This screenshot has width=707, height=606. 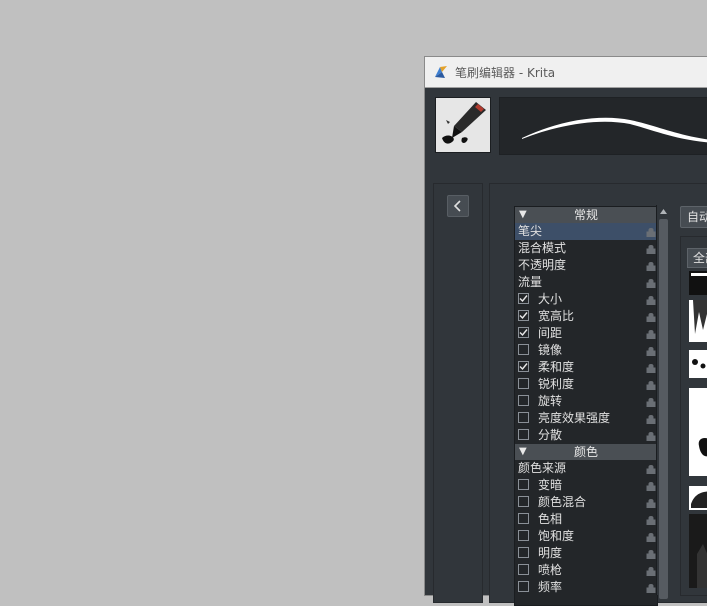 What do you see at coordinates (586, 502) in the screenshot?
I see `option-mix: 颜色混合` at bounding box center [586, 502].